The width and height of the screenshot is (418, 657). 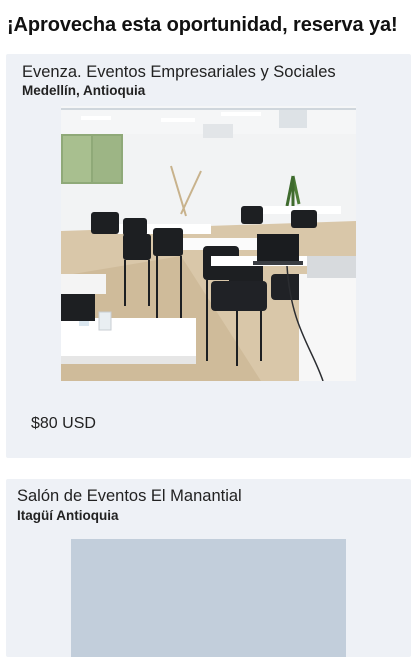 What do you see at coordinates (63, 423) in the screenshot?
I see `venue-price: $80 USD` at bounding box center [63, 423].